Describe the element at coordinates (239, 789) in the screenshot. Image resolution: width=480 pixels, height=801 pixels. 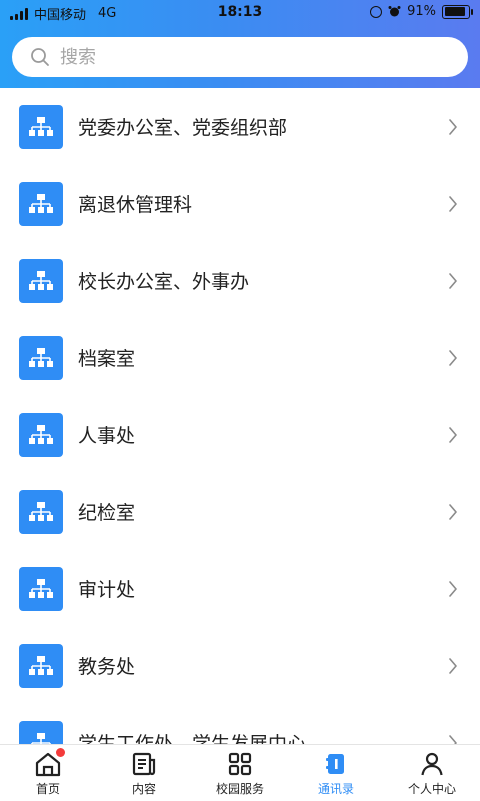
I see `tab-label: 校园服务` at that location.